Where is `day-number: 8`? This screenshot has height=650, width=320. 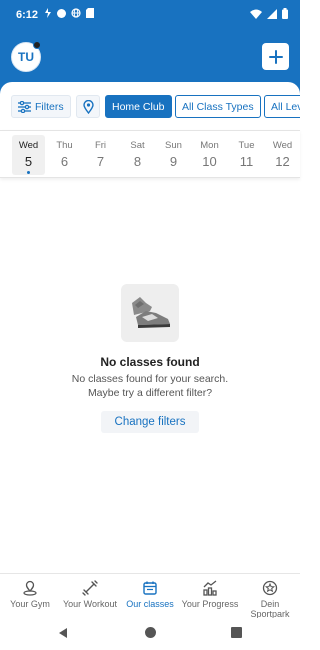
day-number: 8 is located at coordinates (137, 161).